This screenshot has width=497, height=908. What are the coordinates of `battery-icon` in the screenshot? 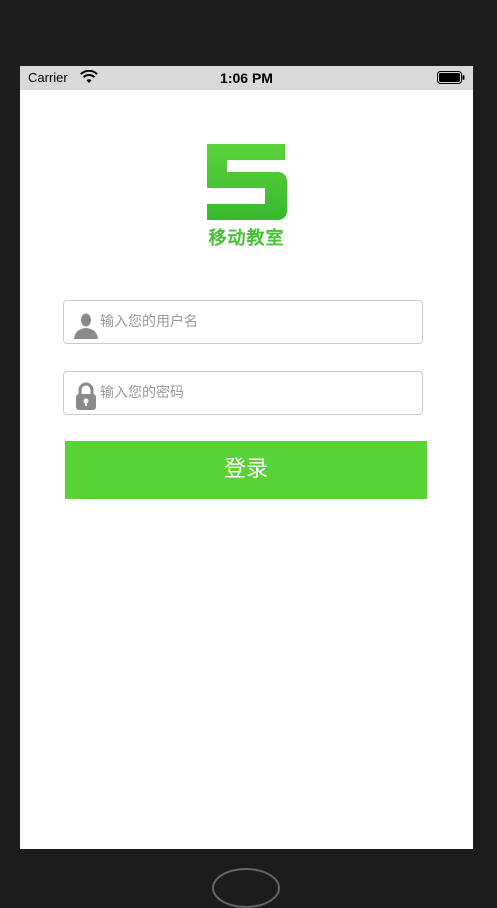 It's located at (451, 77).